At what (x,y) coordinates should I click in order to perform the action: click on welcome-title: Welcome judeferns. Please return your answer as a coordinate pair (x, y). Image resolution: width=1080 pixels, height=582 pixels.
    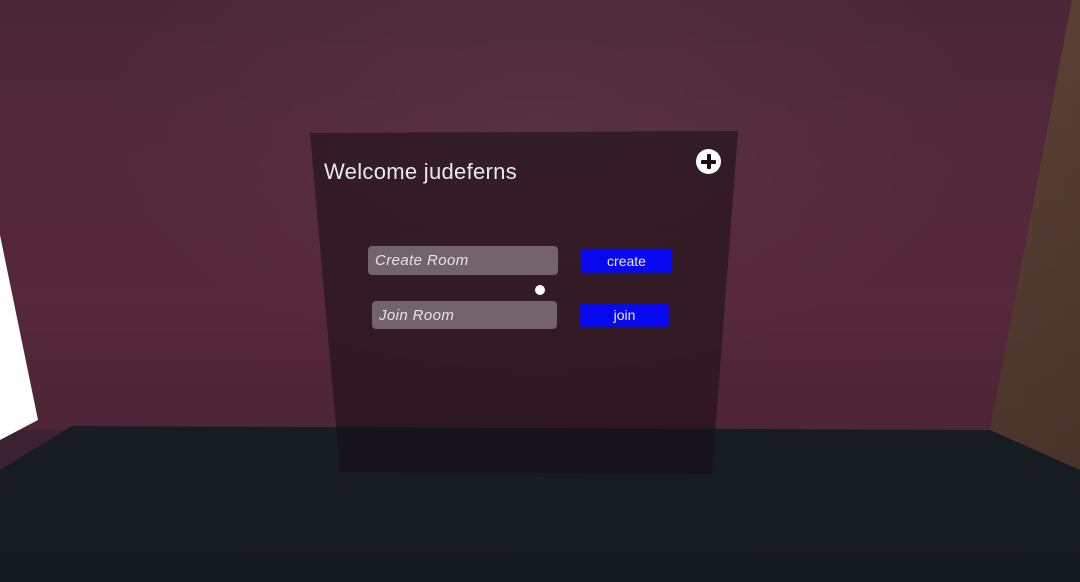
    Looking at the image, I should click on (421, 171).